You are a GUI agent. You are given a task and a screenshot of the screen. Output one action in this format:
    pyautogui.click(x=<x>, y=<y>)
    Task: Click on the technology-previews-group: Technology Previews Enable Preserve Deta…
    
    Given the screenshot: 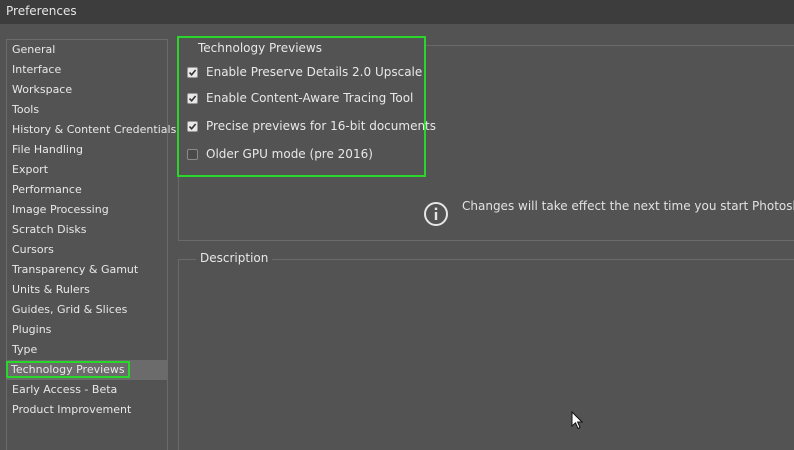 What is the action you would take?
    pyautogui.click(x=306, y=106)
    